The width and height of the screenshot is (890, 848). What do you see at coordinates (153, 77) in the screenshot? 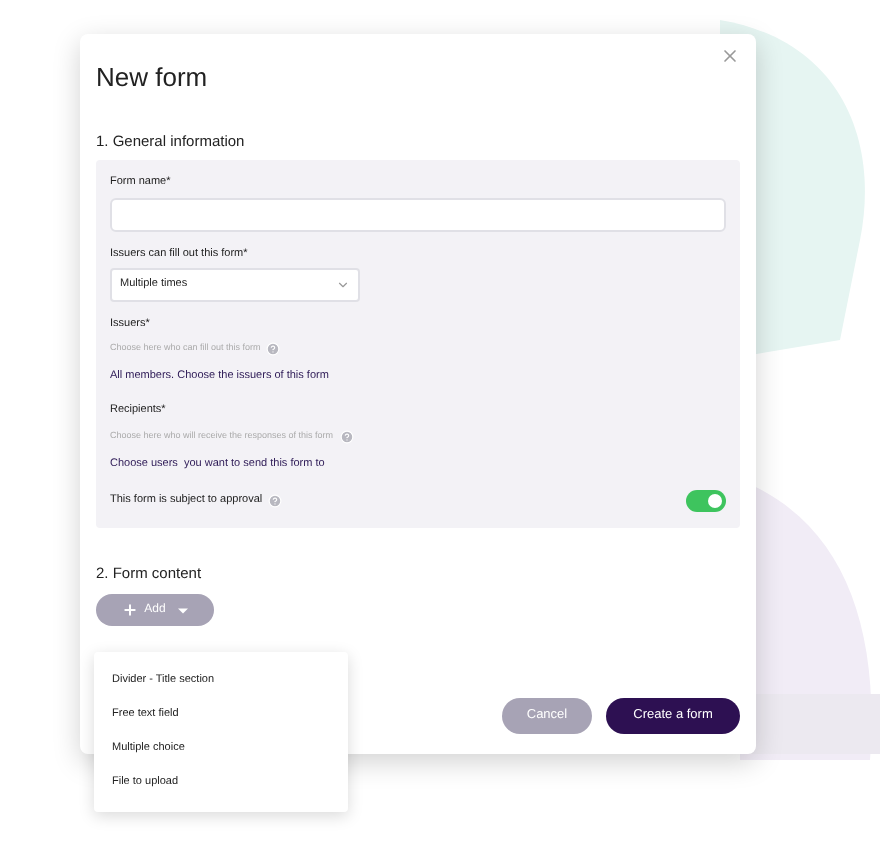
I see `dialog-title: New form` at bounding box center [153, 77].